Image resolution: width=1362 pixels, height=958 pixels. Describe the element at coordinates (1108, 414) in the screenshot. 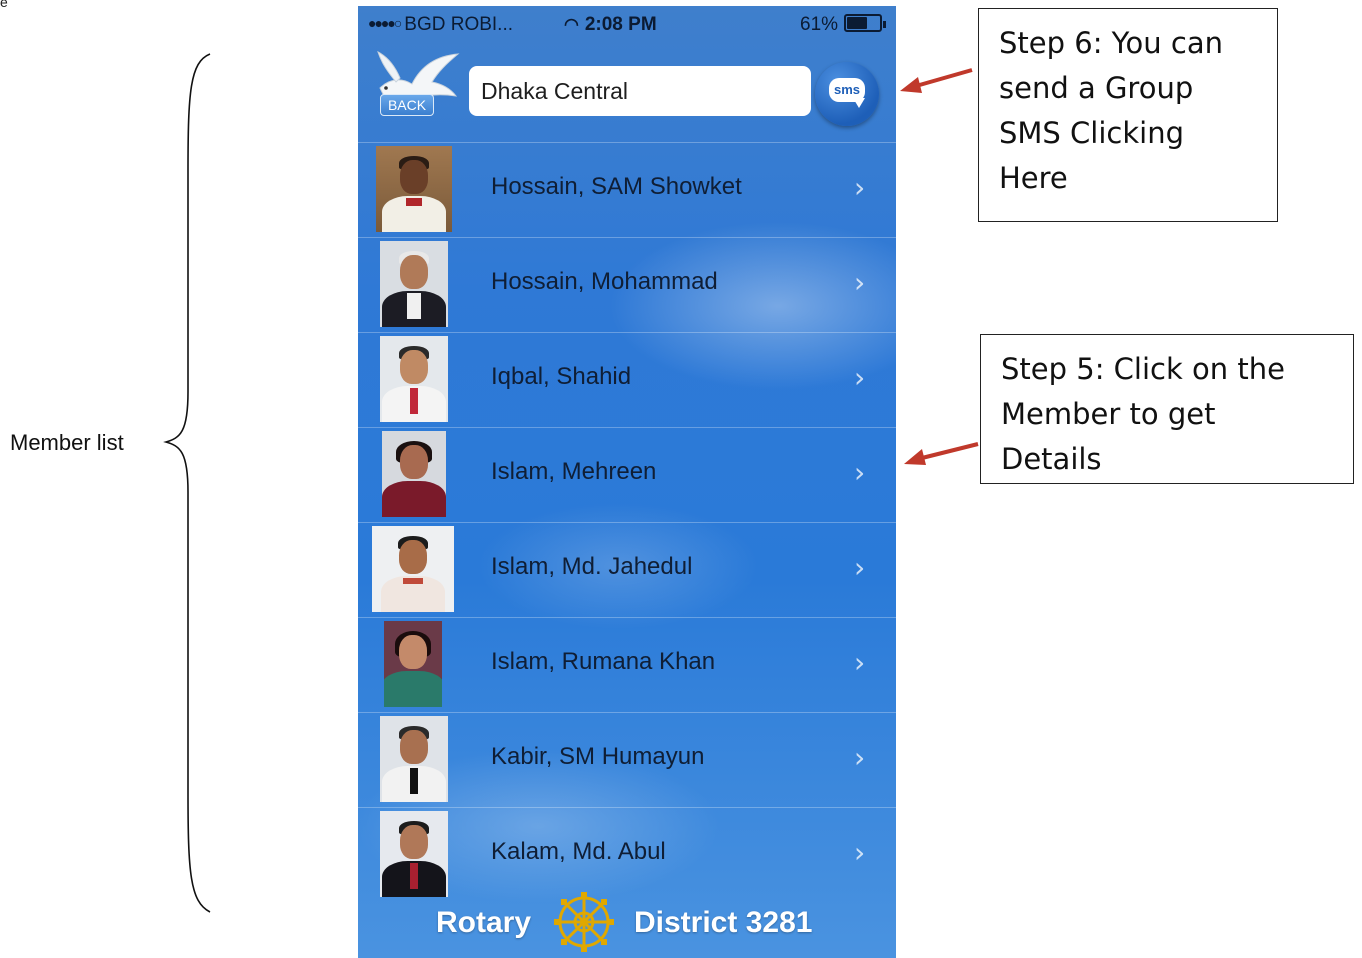

I see `callout-line: Member to get` at that location.